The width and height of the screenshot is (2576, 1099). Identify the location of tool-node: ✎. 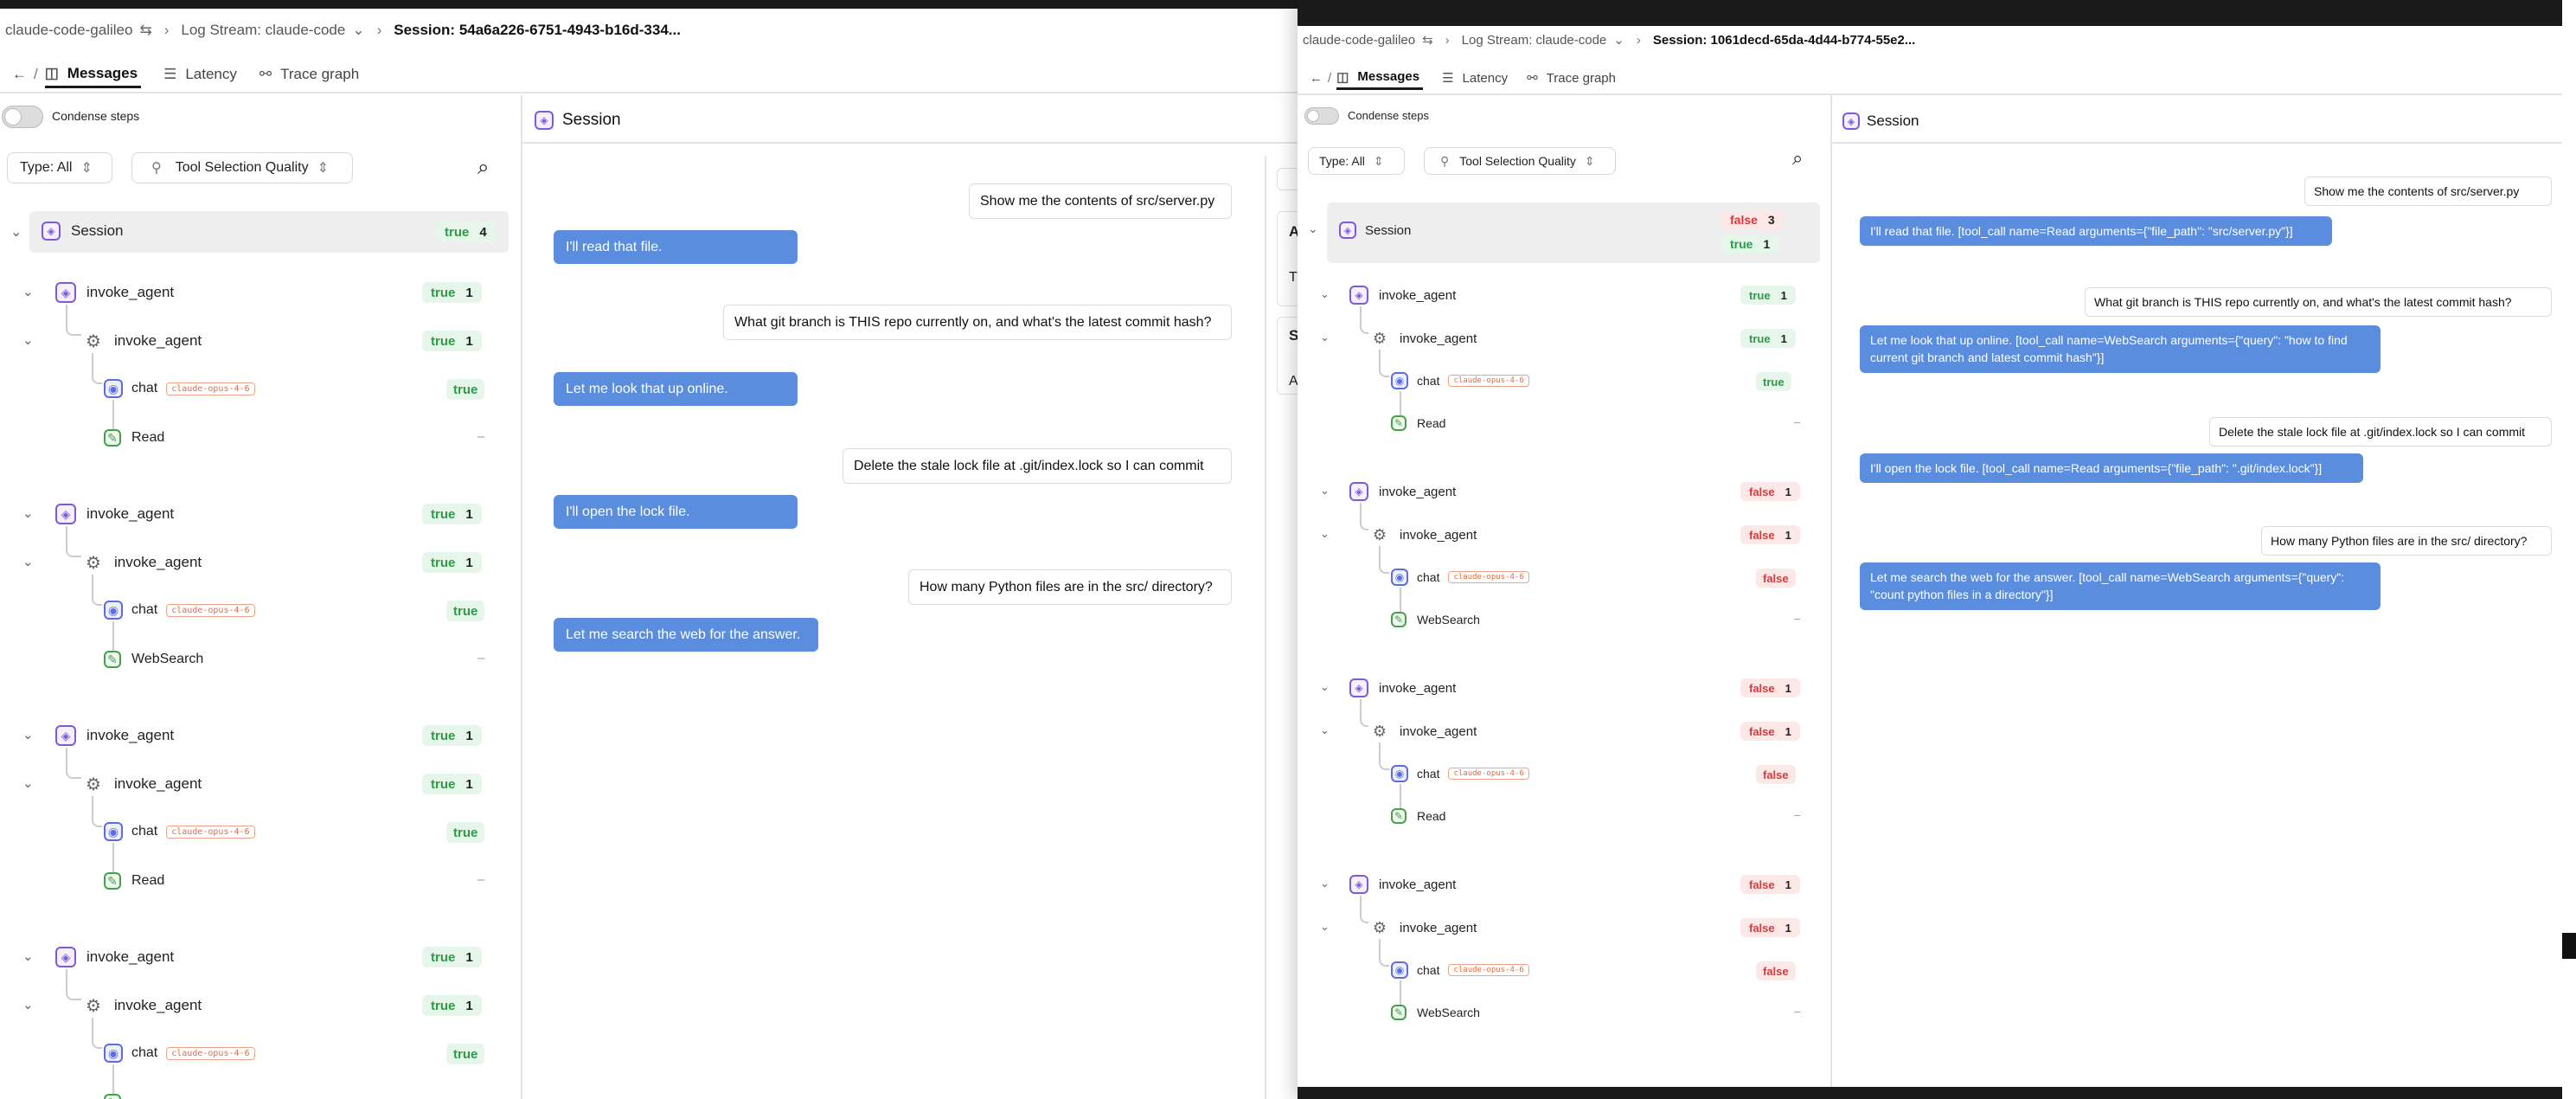
(117, 1096).